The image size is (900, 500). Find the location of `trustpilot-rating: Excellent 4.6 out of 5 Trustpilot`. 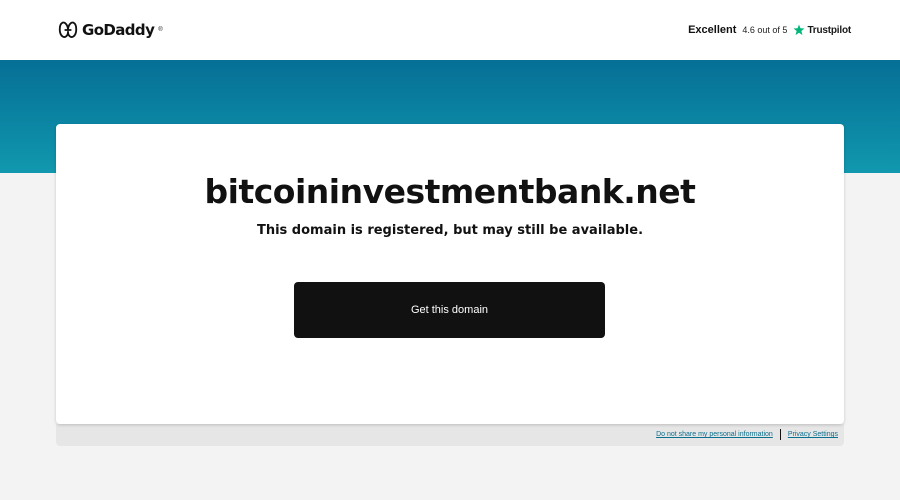

trustpilot-rating: Excellent 4.6 out of 5 Trustpilot is located at coordinates (769, 30).